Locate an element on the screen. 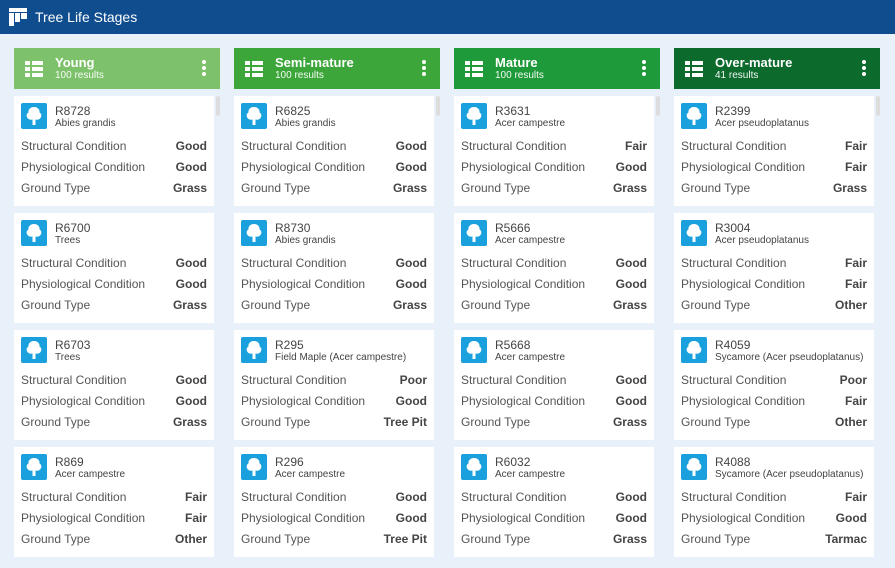 This screenshot has width=895, height=568. tree-id: R295 is located at coordinates (289, 345).